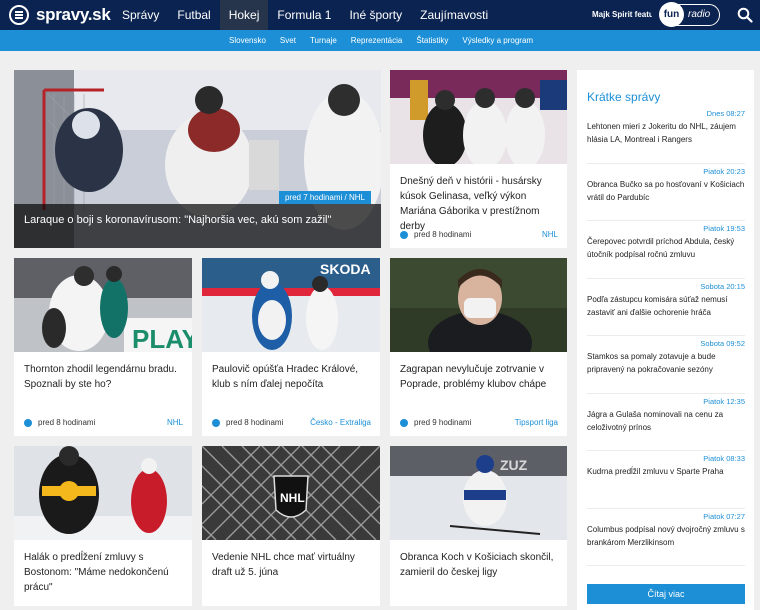 This screenshot has width=760, height=610. Describe the element at coordinates (244, 15) in the screenshot. I see `nav-item-hokej: Hokej` at that location.